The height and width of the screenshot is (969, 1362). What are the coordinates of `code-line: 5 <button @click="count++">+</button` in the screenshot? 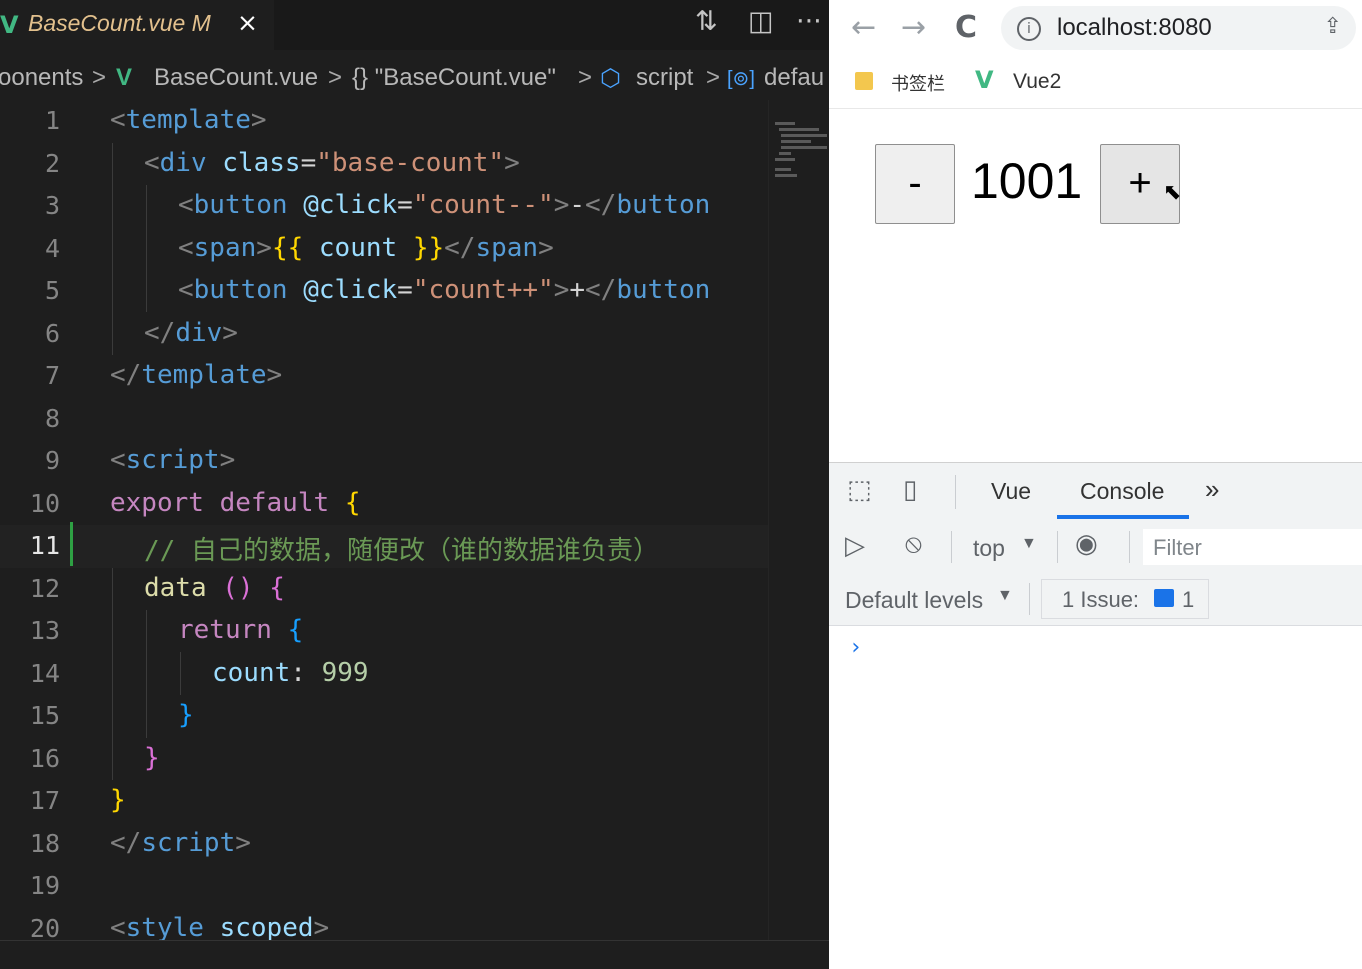 It's located at (384, 291).